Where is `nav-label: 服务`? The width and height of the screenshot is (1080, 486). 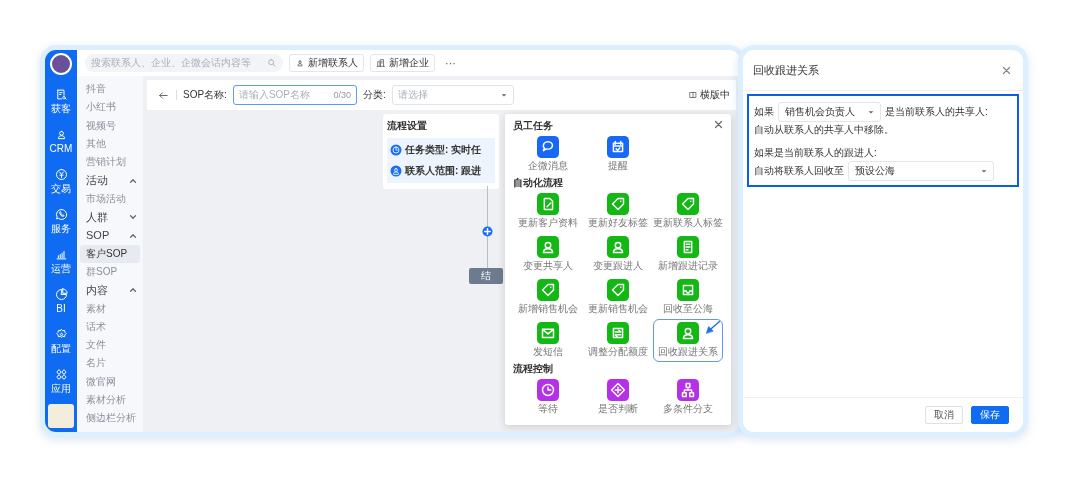 nav-label: 服务 is located at coordinates (61, 229).